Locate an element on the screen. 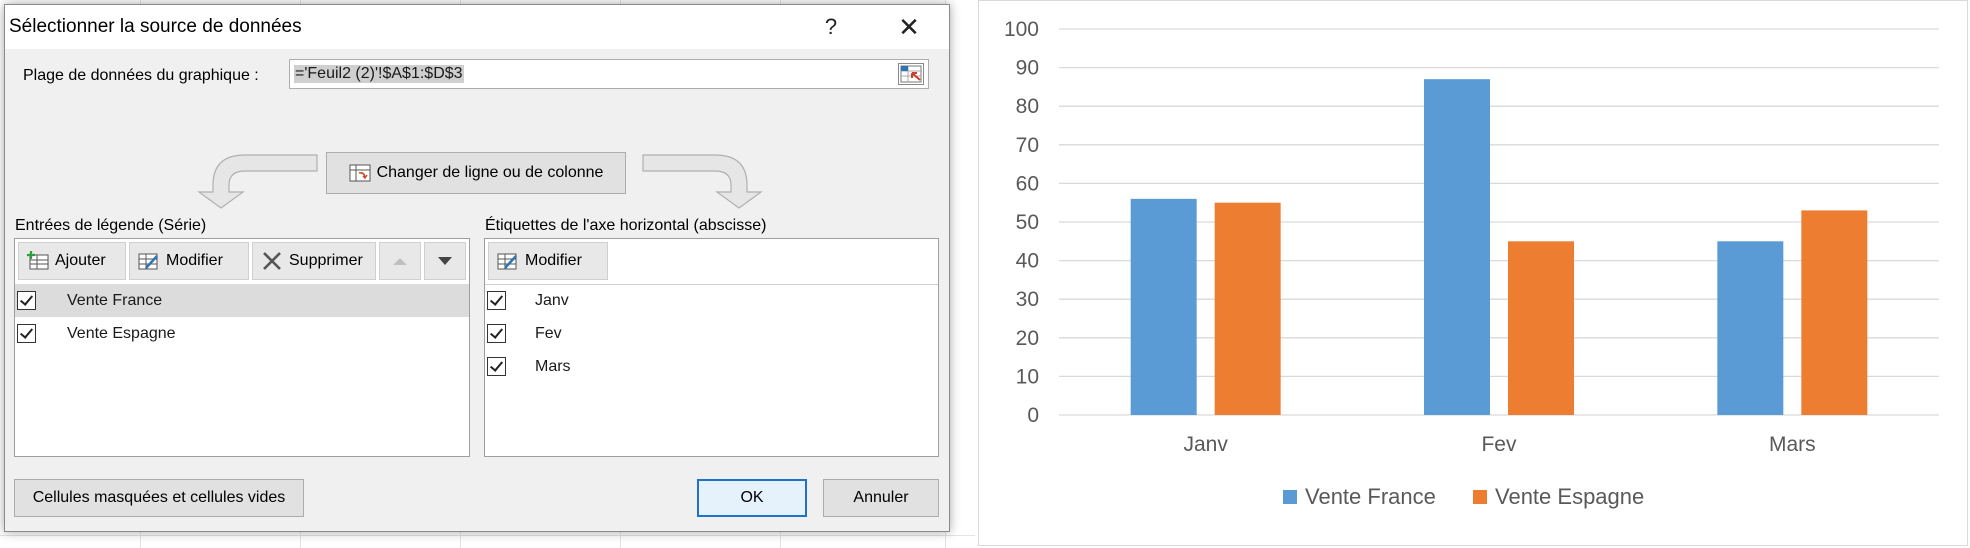  delete-x-icon is located at coordinates (272, 261).